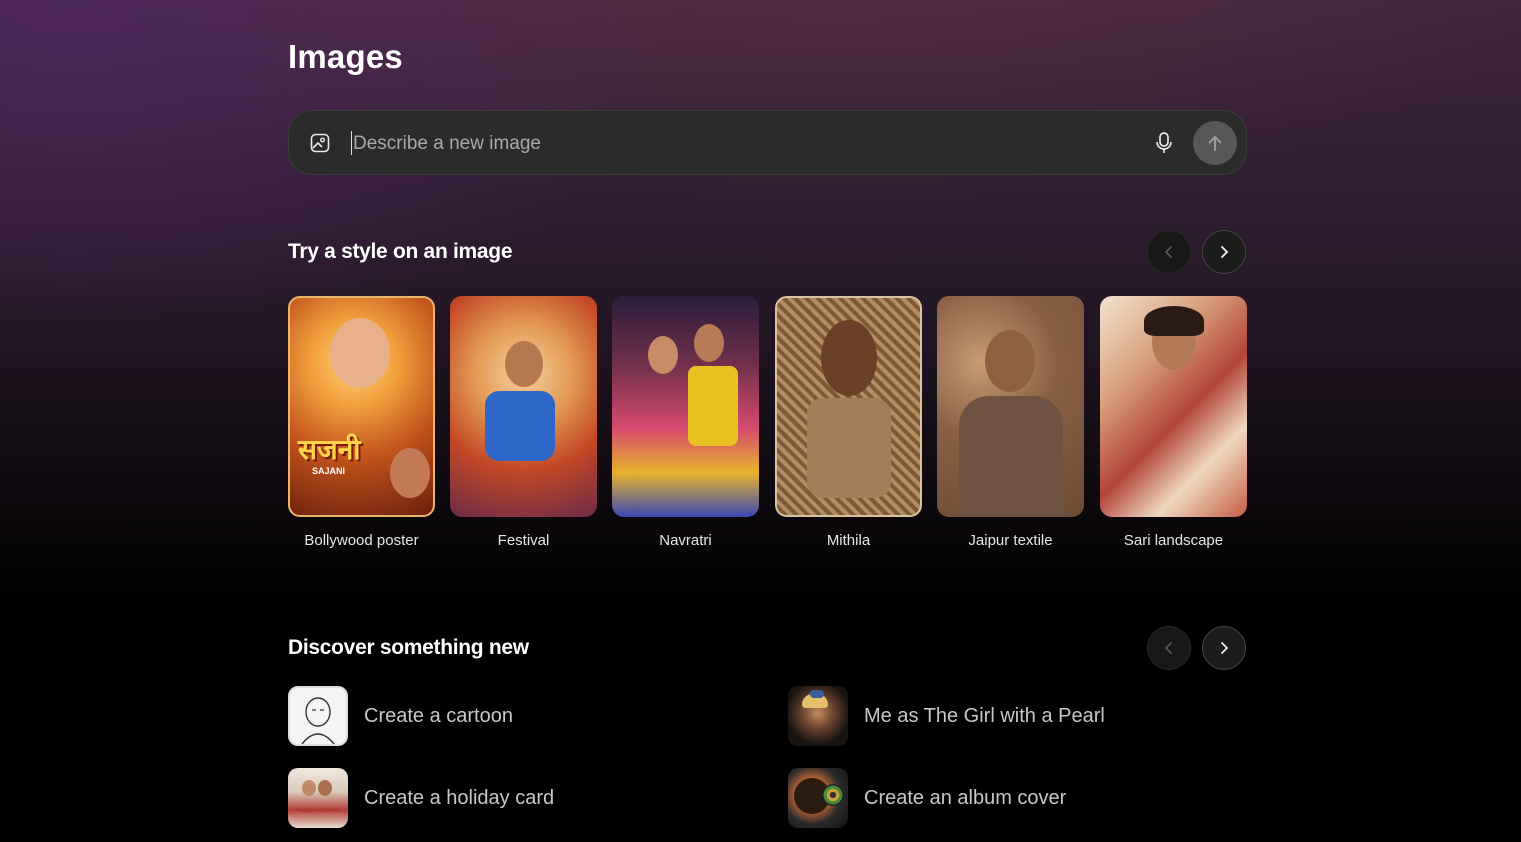 This screenshot has height=842, width=1521. I want to click on jaipur-textile-thumbnail, so click(1010, 406).